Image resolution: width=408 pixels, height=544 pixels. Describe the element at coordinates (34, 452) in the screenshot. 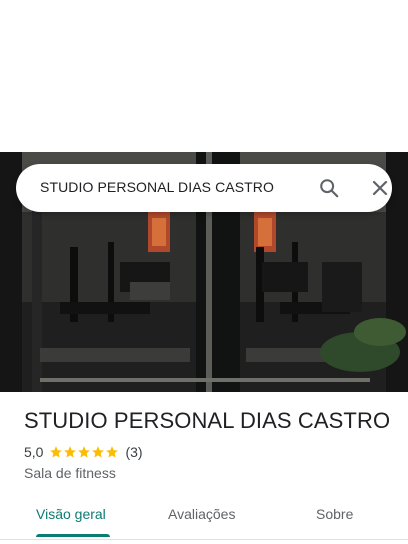

I see `rating-value: 5,0` at that location.